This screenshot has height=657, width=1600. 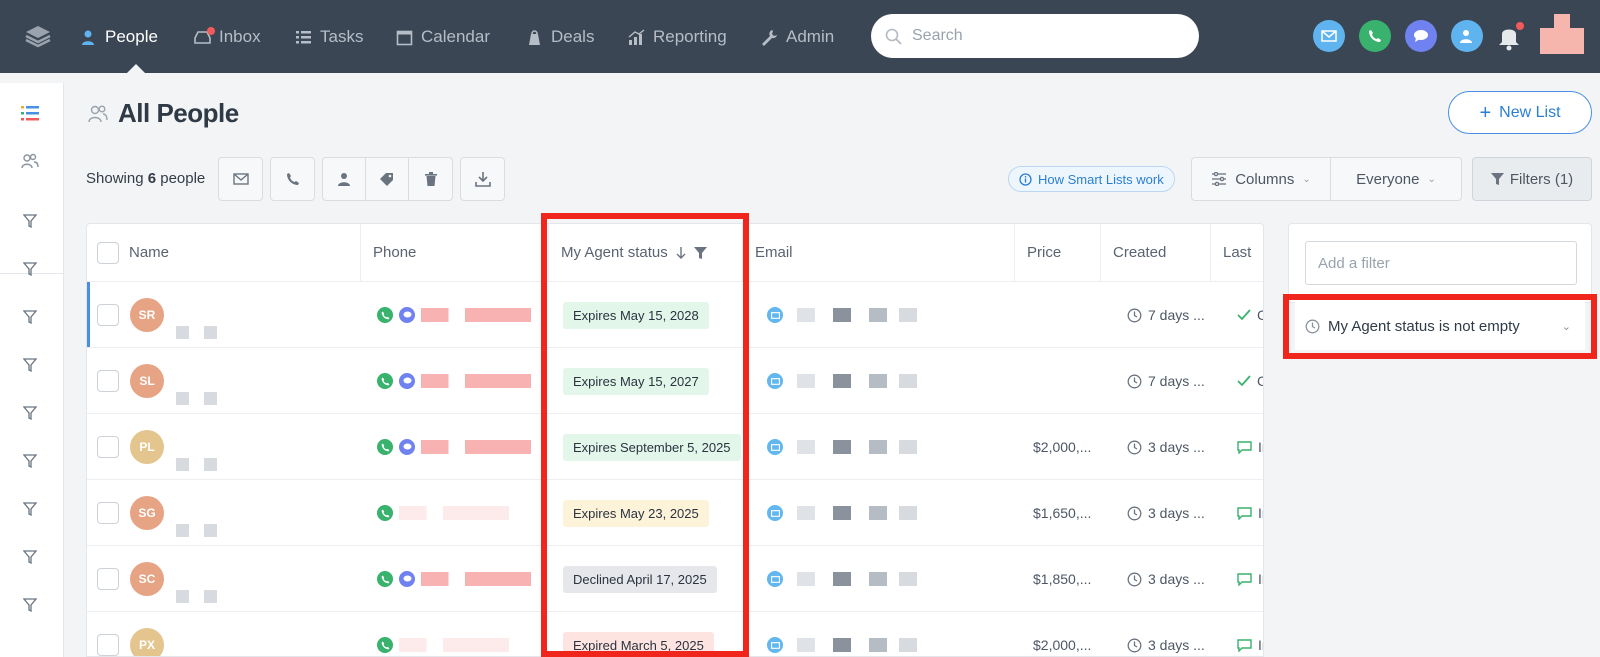 I want to click on add-filter-input, so click(x=1441, y=263).